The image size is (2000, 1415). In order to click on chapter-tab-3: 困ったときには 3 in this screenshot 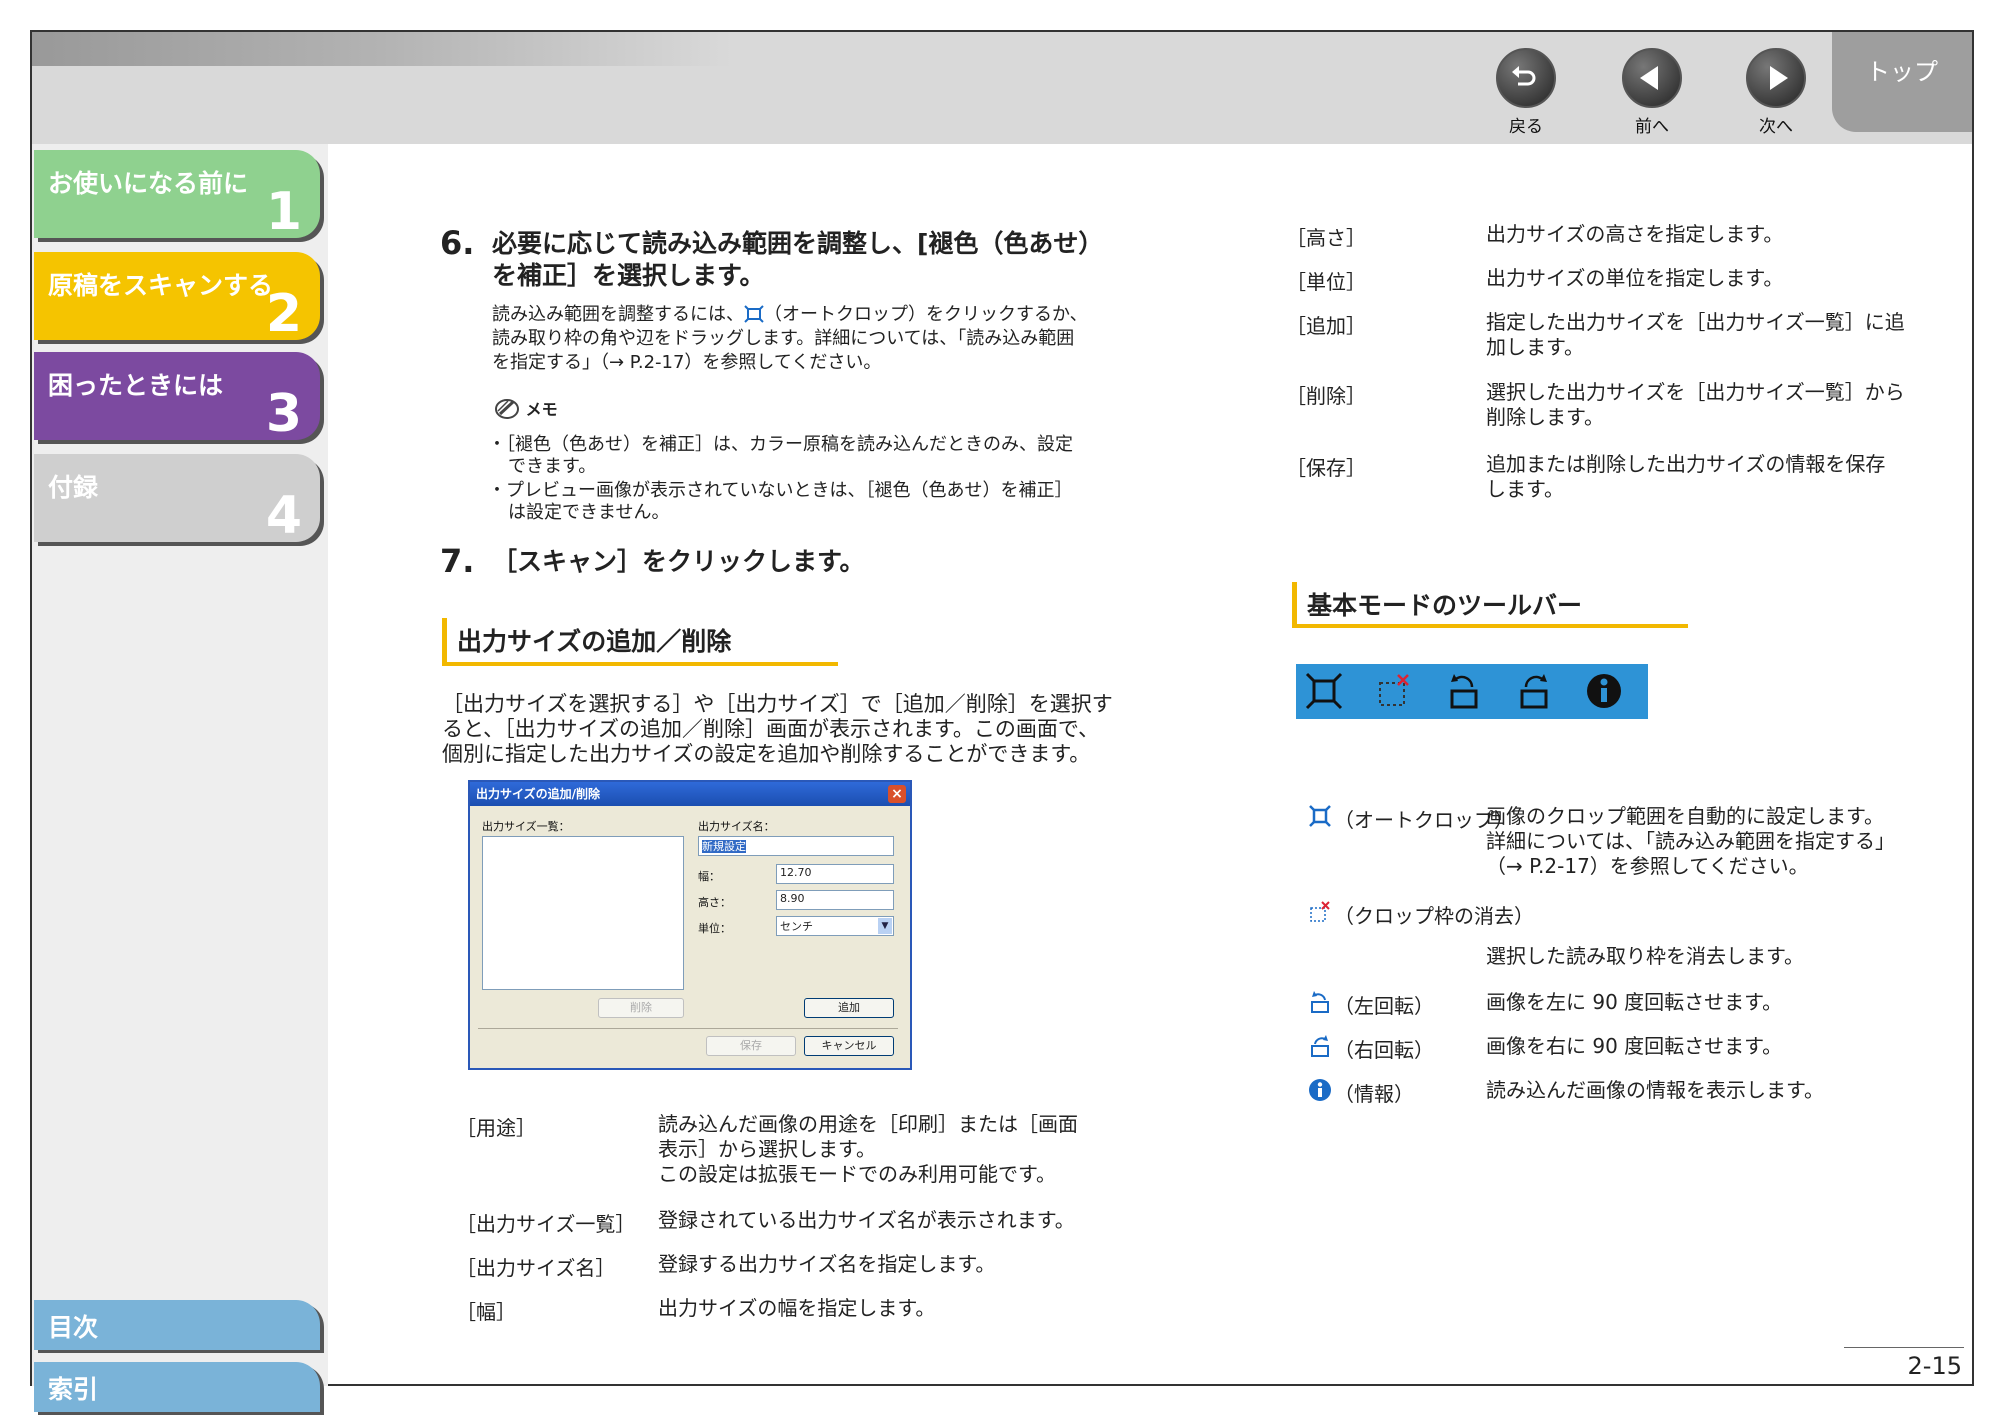, I will do `click(177, 396)`.